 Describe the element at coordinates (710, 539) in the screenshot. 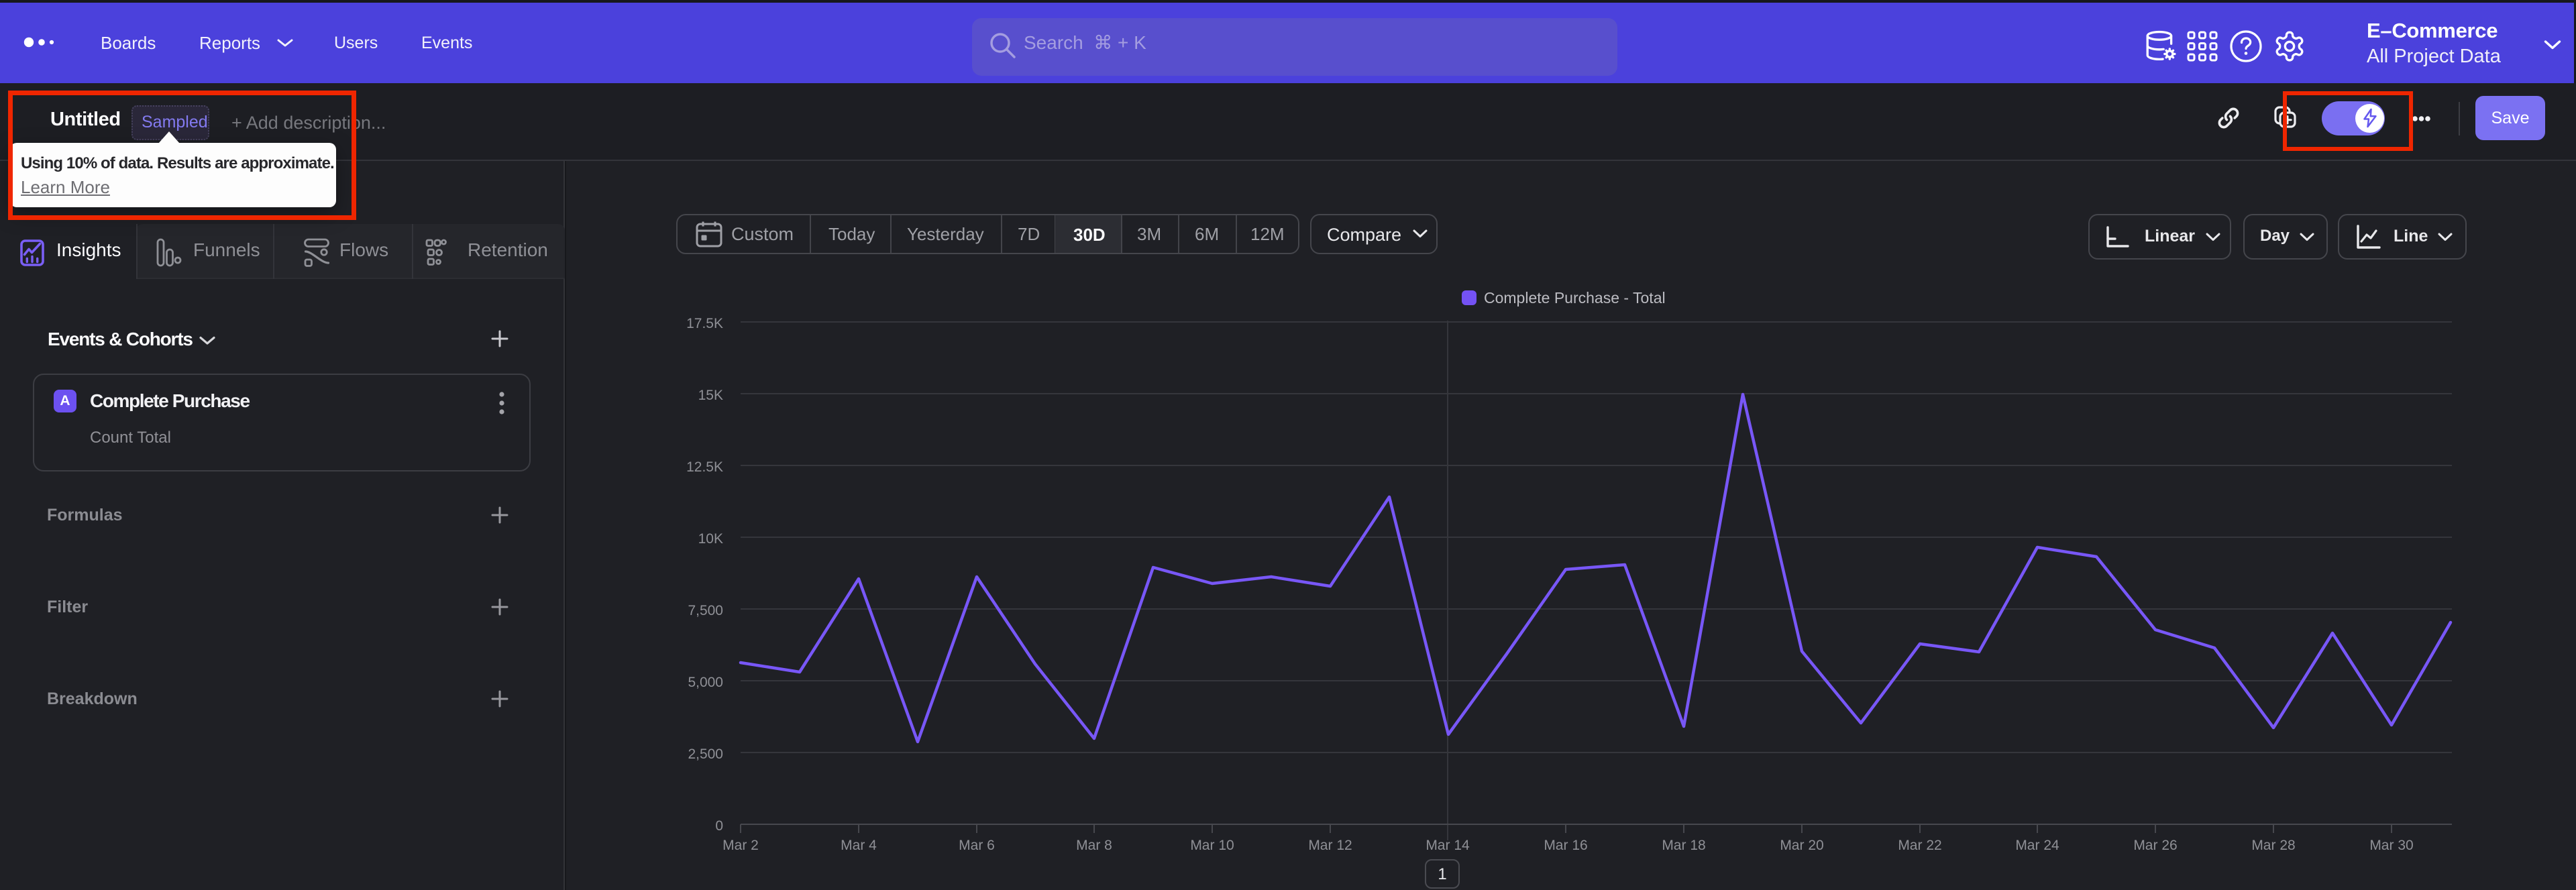

I see `svg-text: 10K` at that location.